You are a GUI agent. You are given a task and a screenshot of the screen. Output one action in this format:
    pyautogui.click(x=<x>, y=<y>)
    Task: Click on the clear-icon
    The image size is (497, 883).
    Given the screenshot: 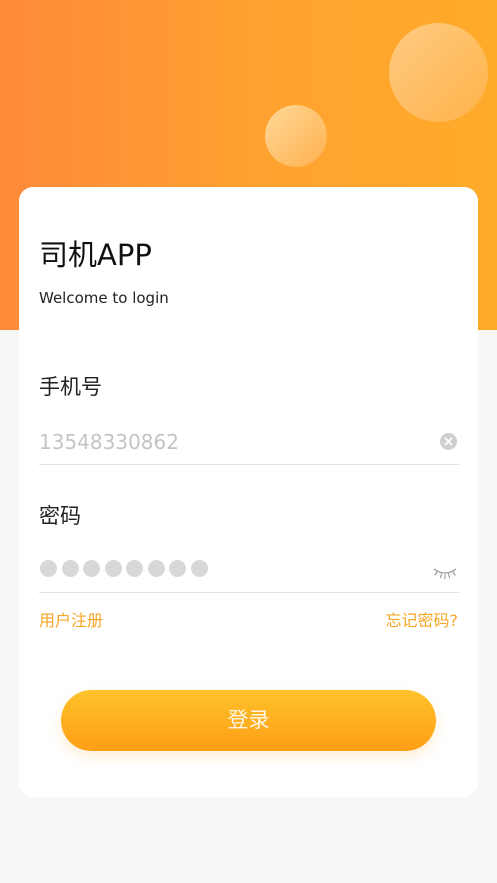 What is the action you would take?
    pyautogui.click(x=448, y=441)
    